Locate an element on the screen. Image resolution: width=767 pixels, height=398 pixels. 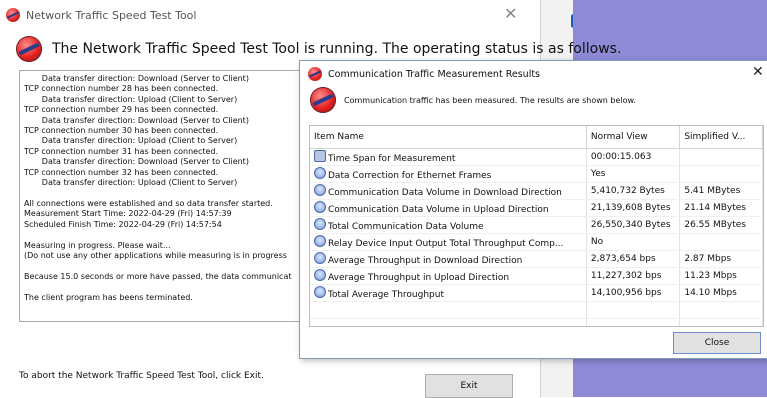
main-window-titlebar: Network Traffic Speed Test Tool is located at coordinates (101, 15).